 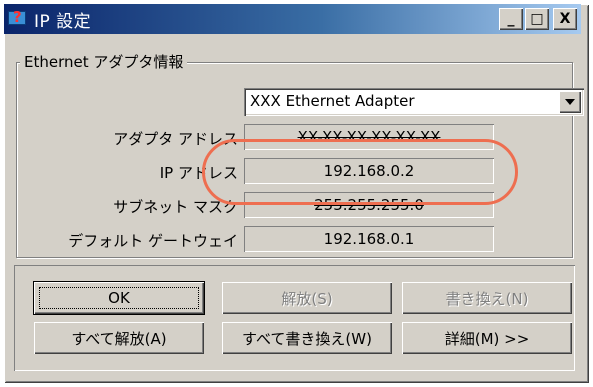 I want to click on adapter-dropdown: XXX Ethernet Adapter, so click(x=414, y=102).